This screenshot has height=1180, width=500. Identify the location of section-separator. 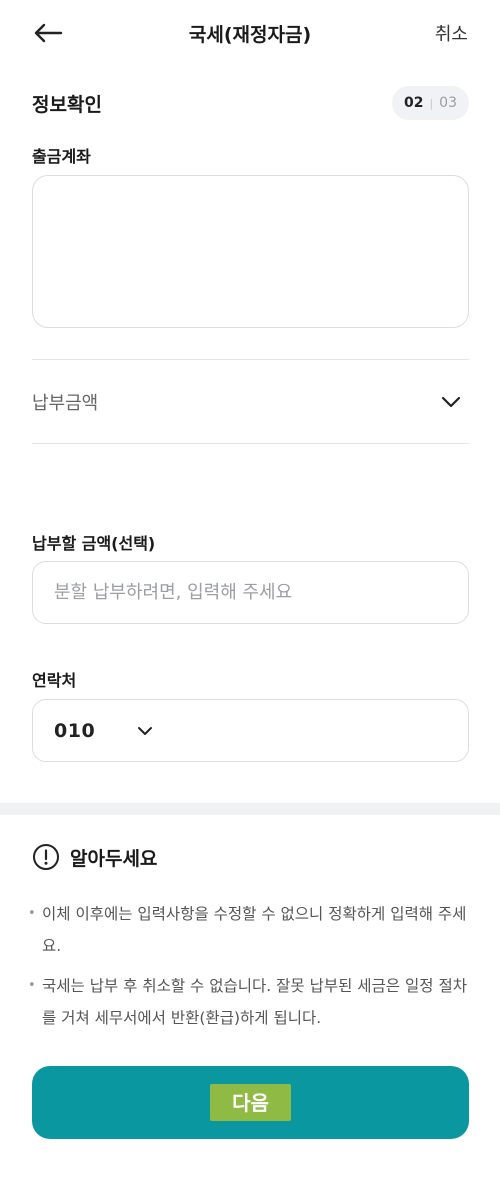
(250, 809).